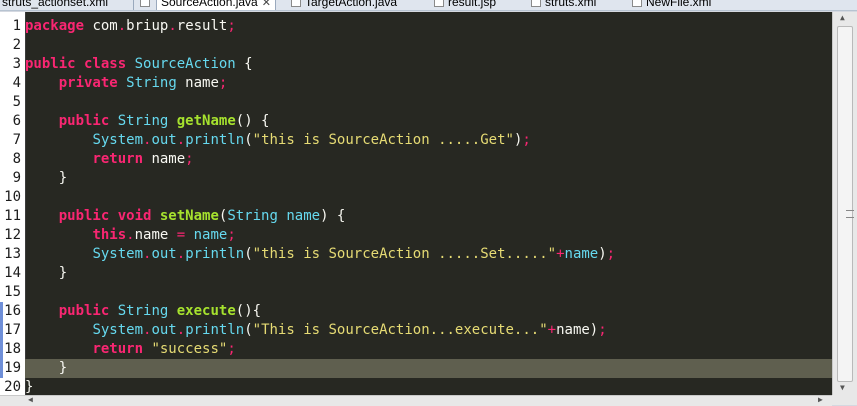 This screenshot has height=406, width=857. Describe the element at coordinates (602, 254) in the screenshot. I see `code-token: )` at that location.